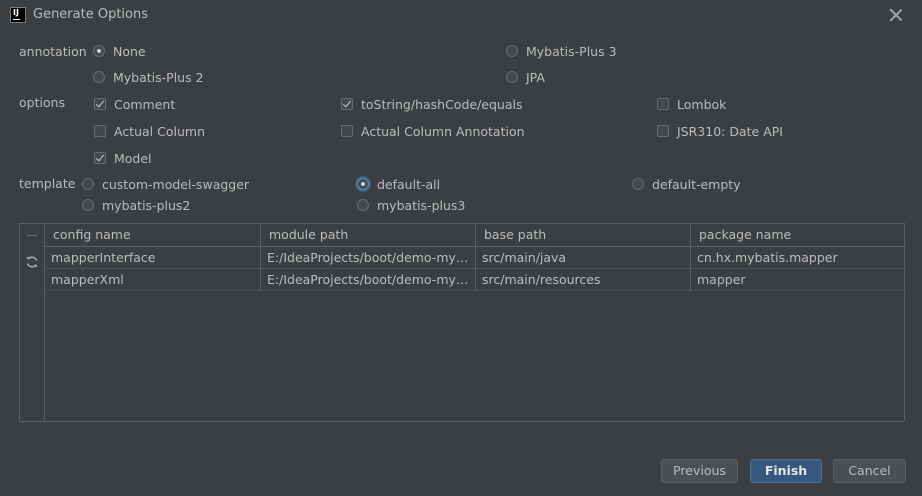  What do you see at coordinates (16, 12) in the screenshot?
I see `app-icon-text: IJ` at bounding box center [16, 12].